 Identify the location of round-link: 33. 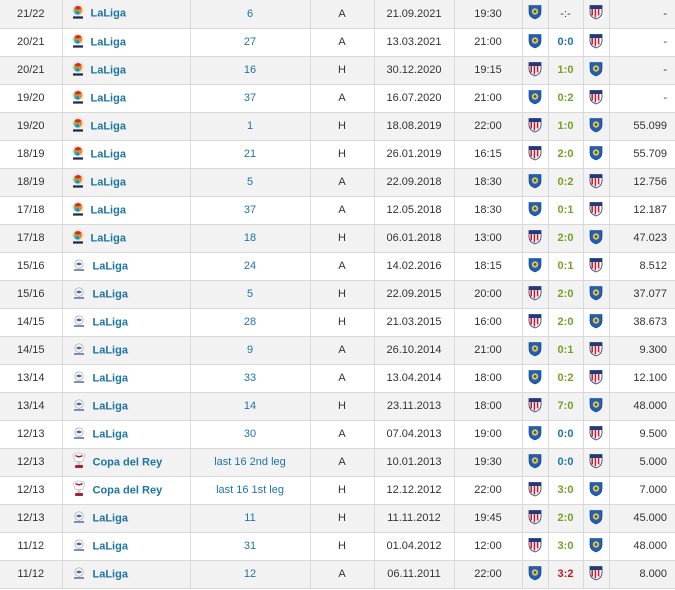
(250, 378).